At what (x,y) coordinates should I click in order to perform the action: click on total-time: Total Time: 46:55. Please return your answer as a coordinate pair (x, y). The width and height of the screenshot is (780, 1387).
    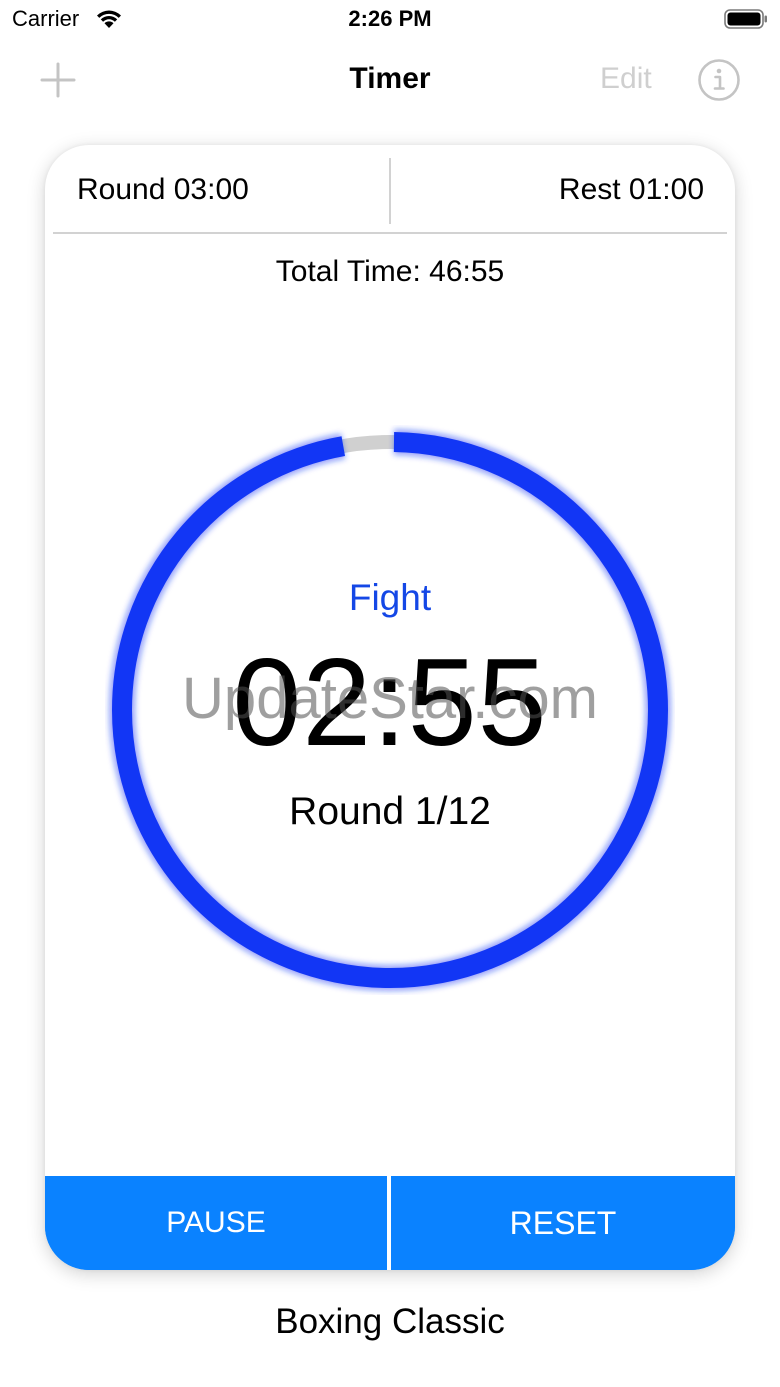
    Looking at the image, I should click on (390, 271).